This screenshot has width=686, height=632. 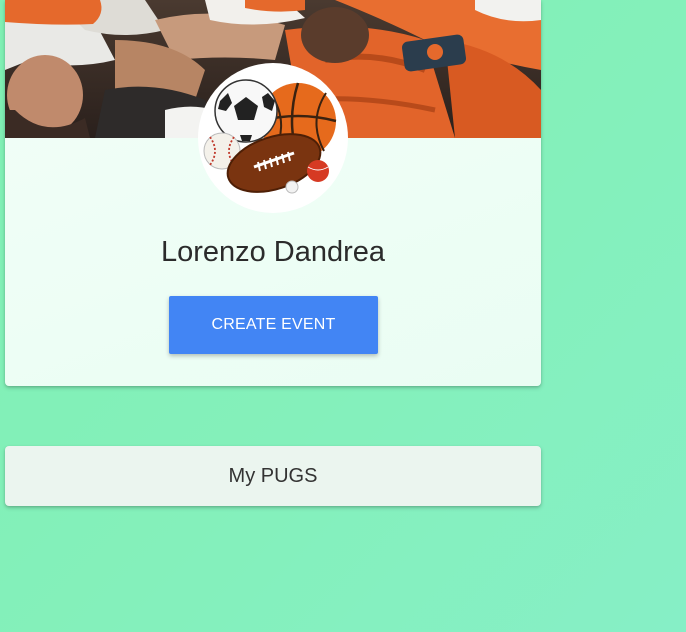 I want to click on sports-balls-icon, so click(x=270, y=136).